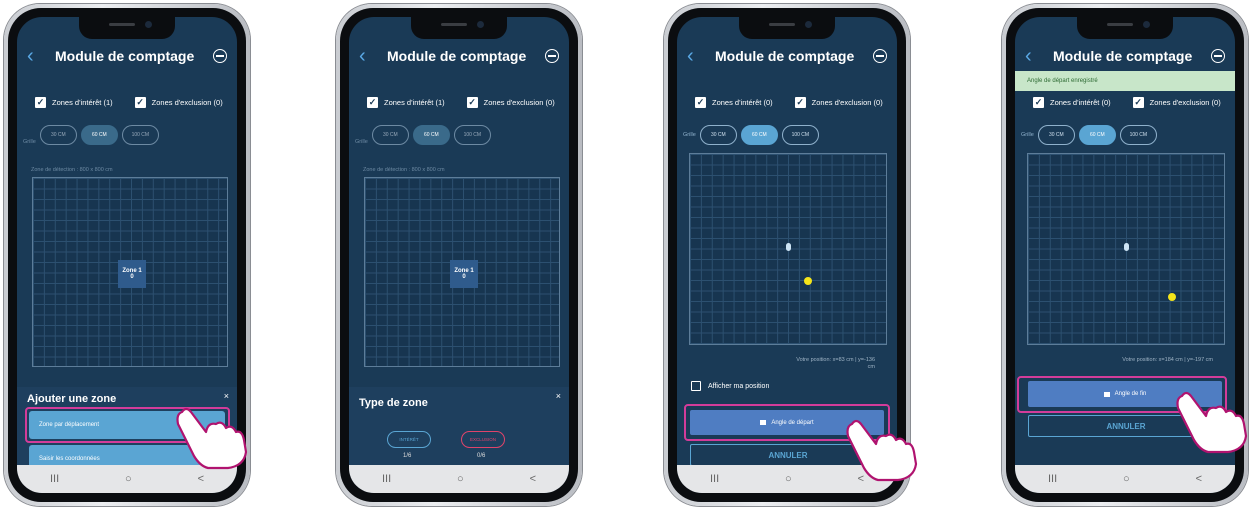  Describe the element at coordinates (483, 439) in the screenshot. I see `exclusion-type-button: EXCLUSION` at that location.